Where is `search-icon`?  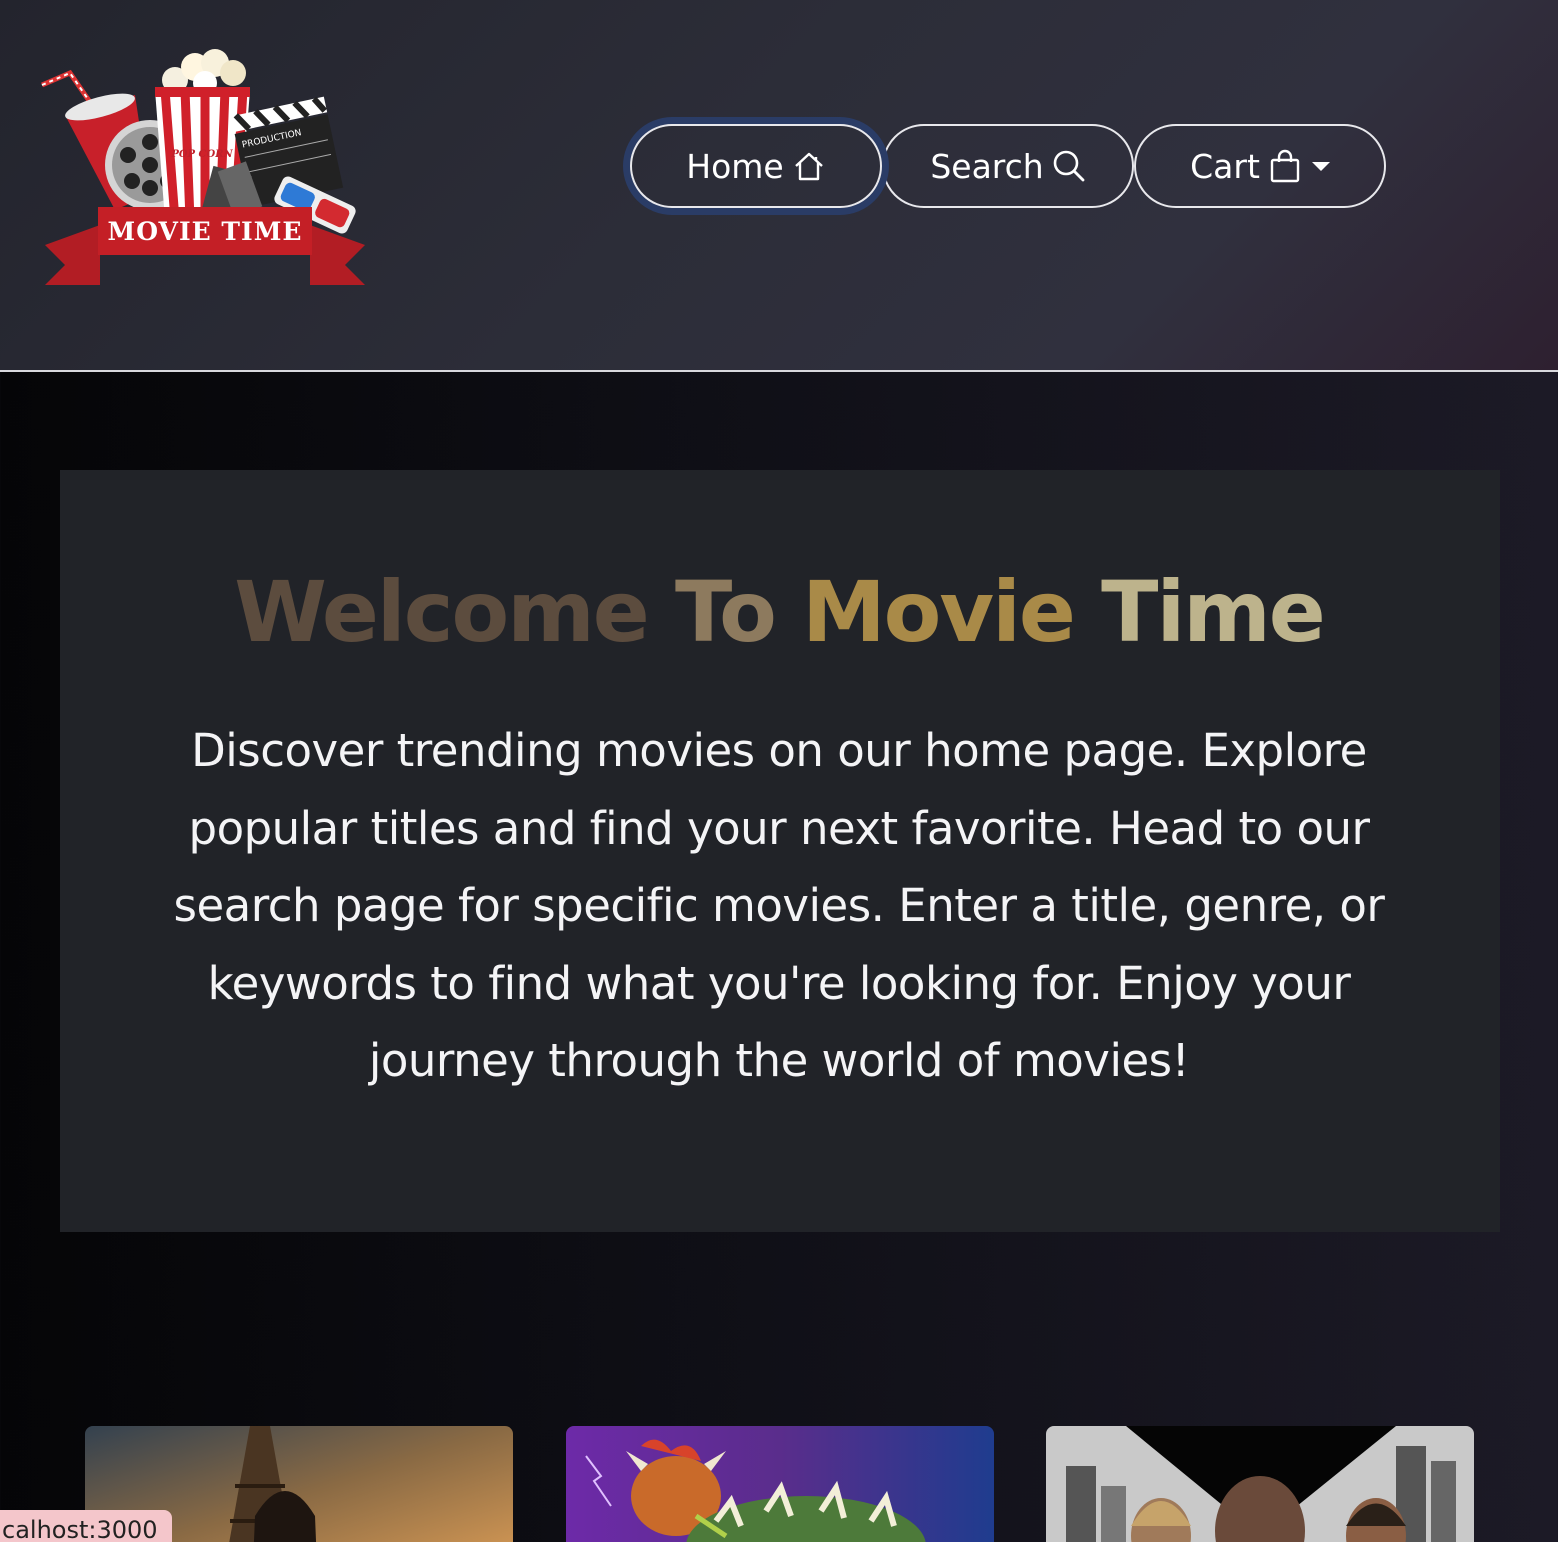 search-icon is located at coordinates (1069, 166).